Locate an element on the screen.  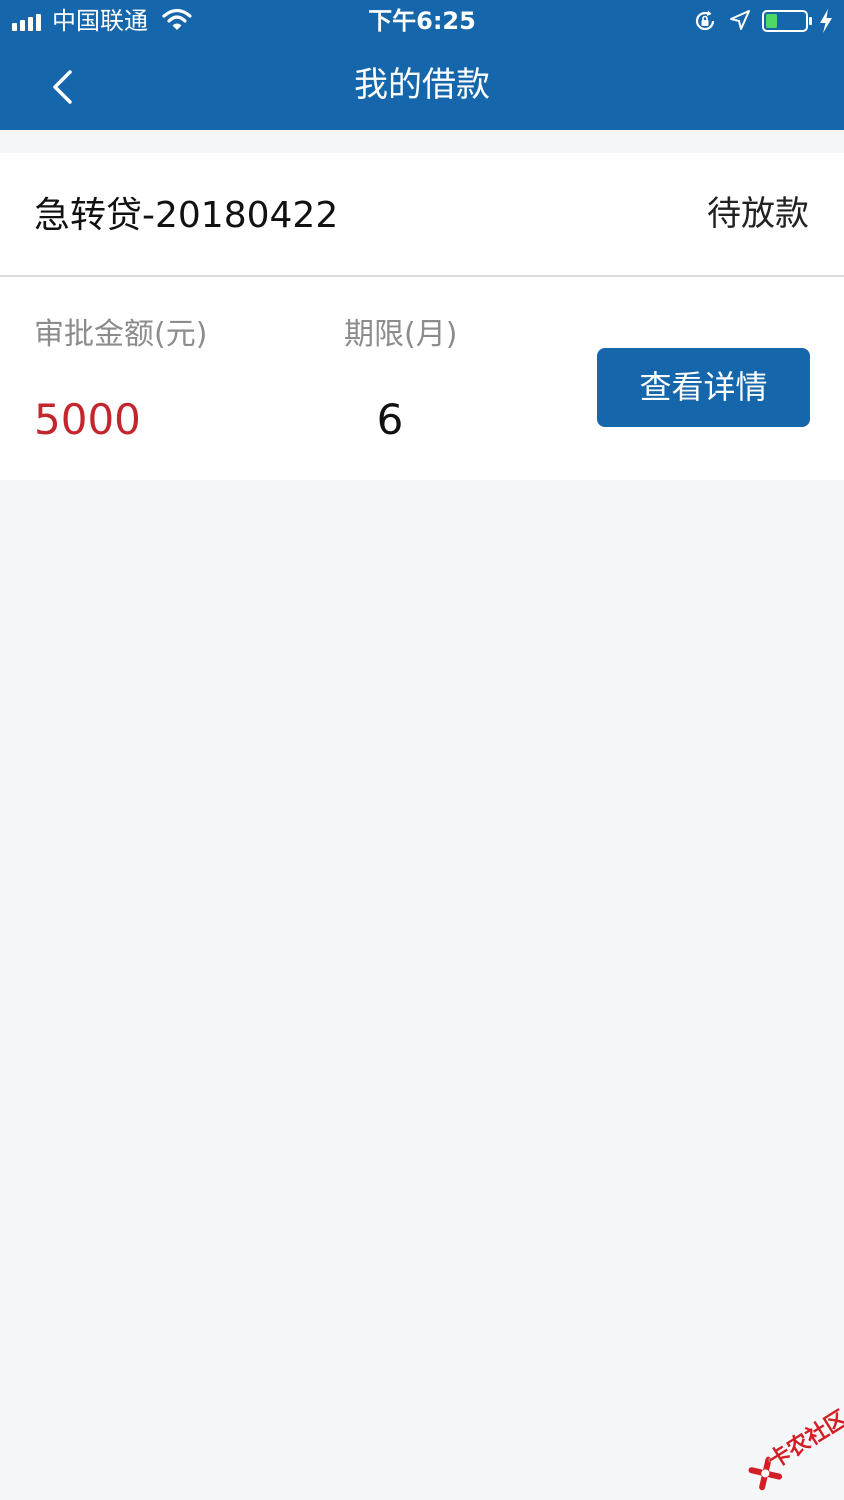
term-value: 6 is located at coordinates (390, 419).